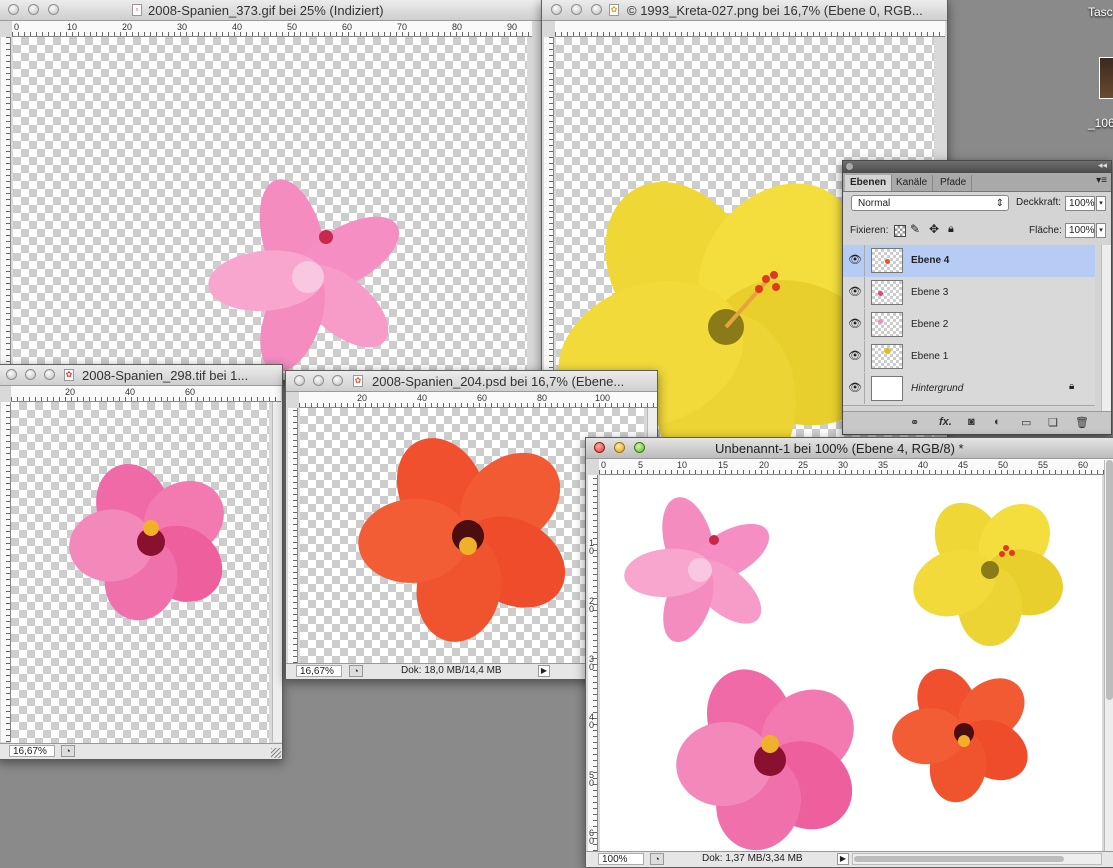 The image size is (1113, 868). What do you see at coordinates (641, 465) in the screenshot?
I see `ruler-tick: 5` at bounding box center [641, 465].